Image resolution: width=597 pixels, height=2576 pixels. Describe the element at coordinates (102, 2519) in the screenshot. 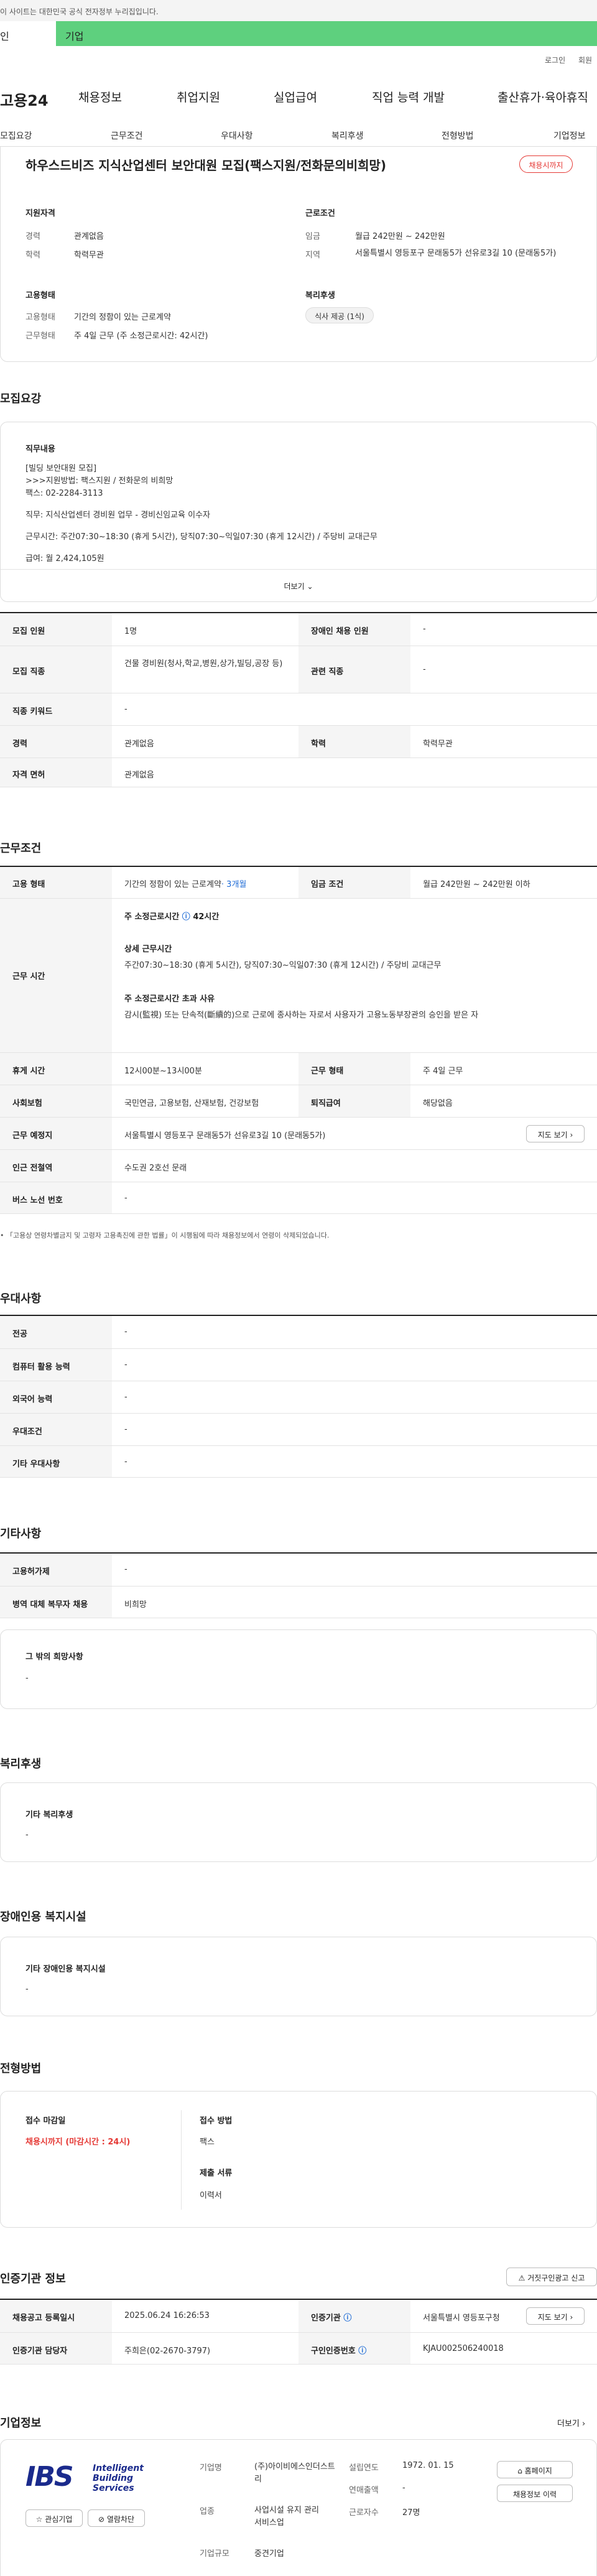

I see `block-icon: ⊘` at that location.